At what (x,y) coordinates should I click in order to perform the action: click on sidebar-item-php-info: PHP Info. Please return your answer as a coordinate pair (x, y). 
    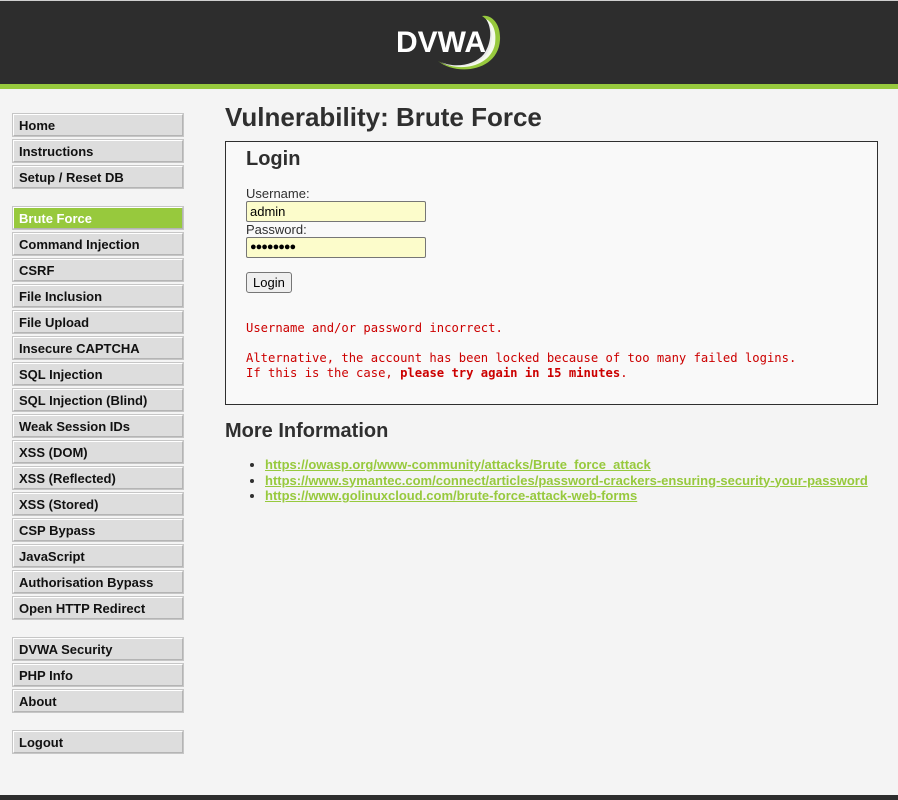
    Looking at the image, I should click on (98, 675).